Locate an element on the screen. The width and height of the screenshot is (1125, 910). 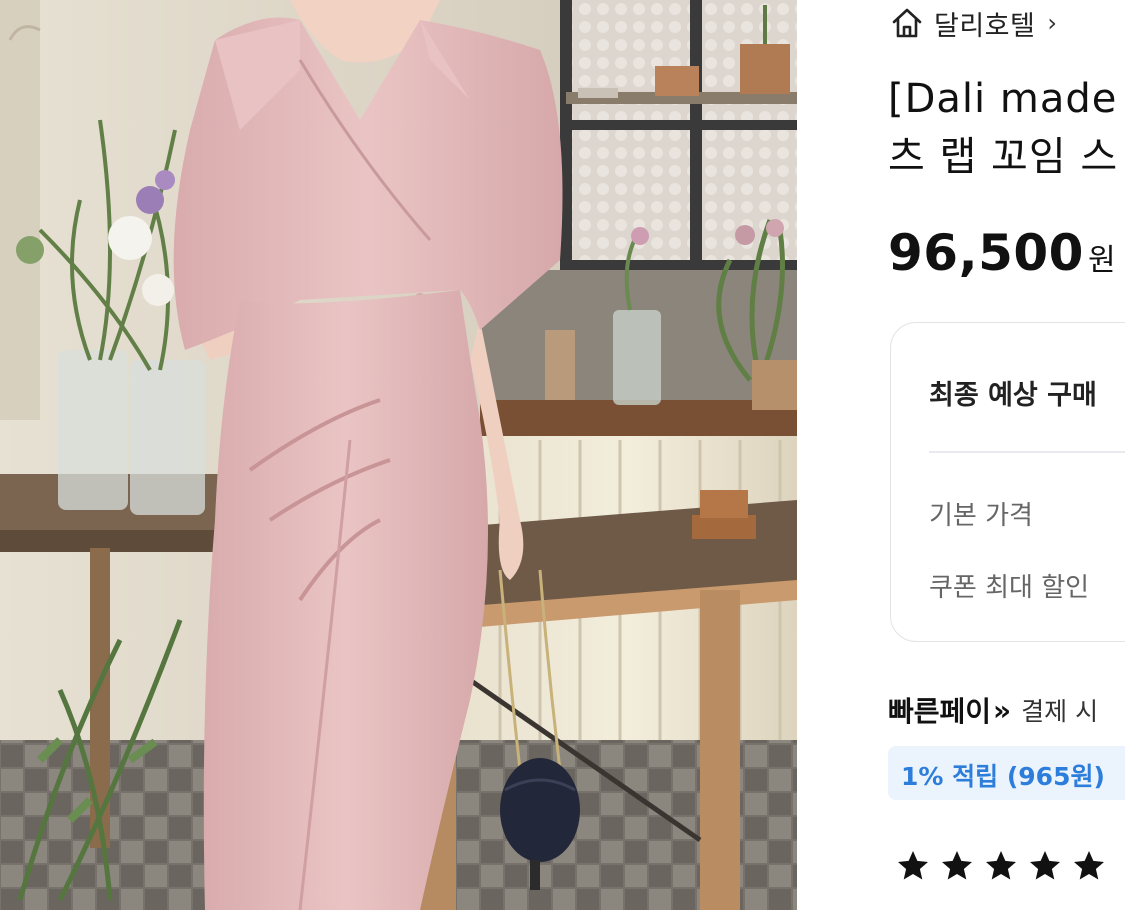
product-price: 96,500 원 is located at coordinates (1002, 253).